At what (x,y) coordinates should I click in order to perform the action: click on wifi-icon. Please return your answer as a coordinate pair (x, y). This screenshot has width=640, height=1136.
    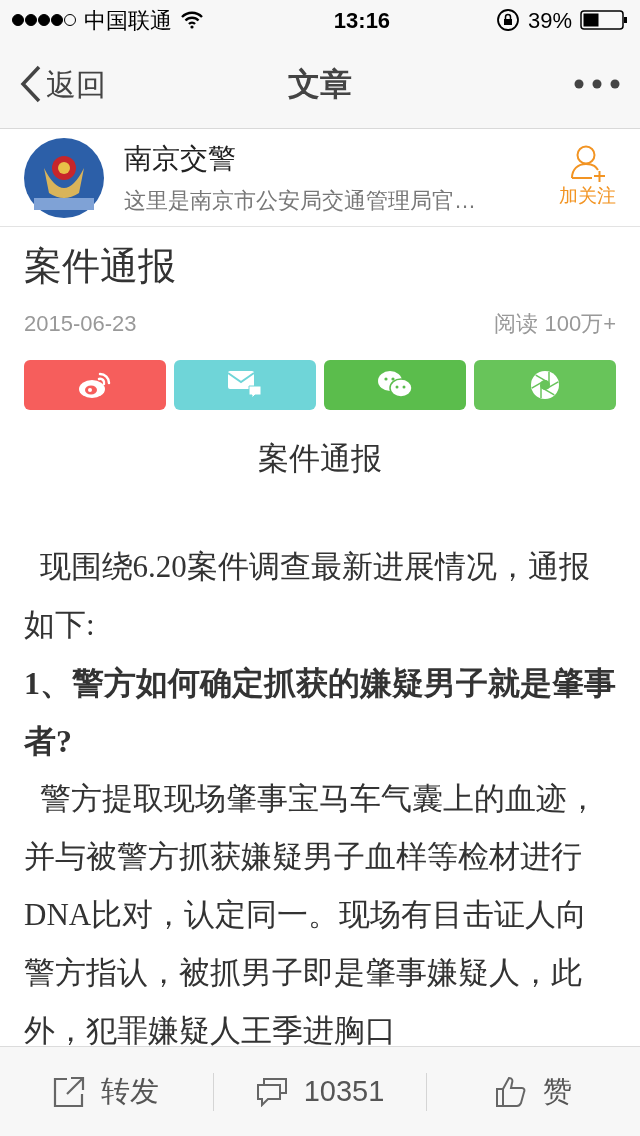
    Looking at the image, I should click on (192, 20).